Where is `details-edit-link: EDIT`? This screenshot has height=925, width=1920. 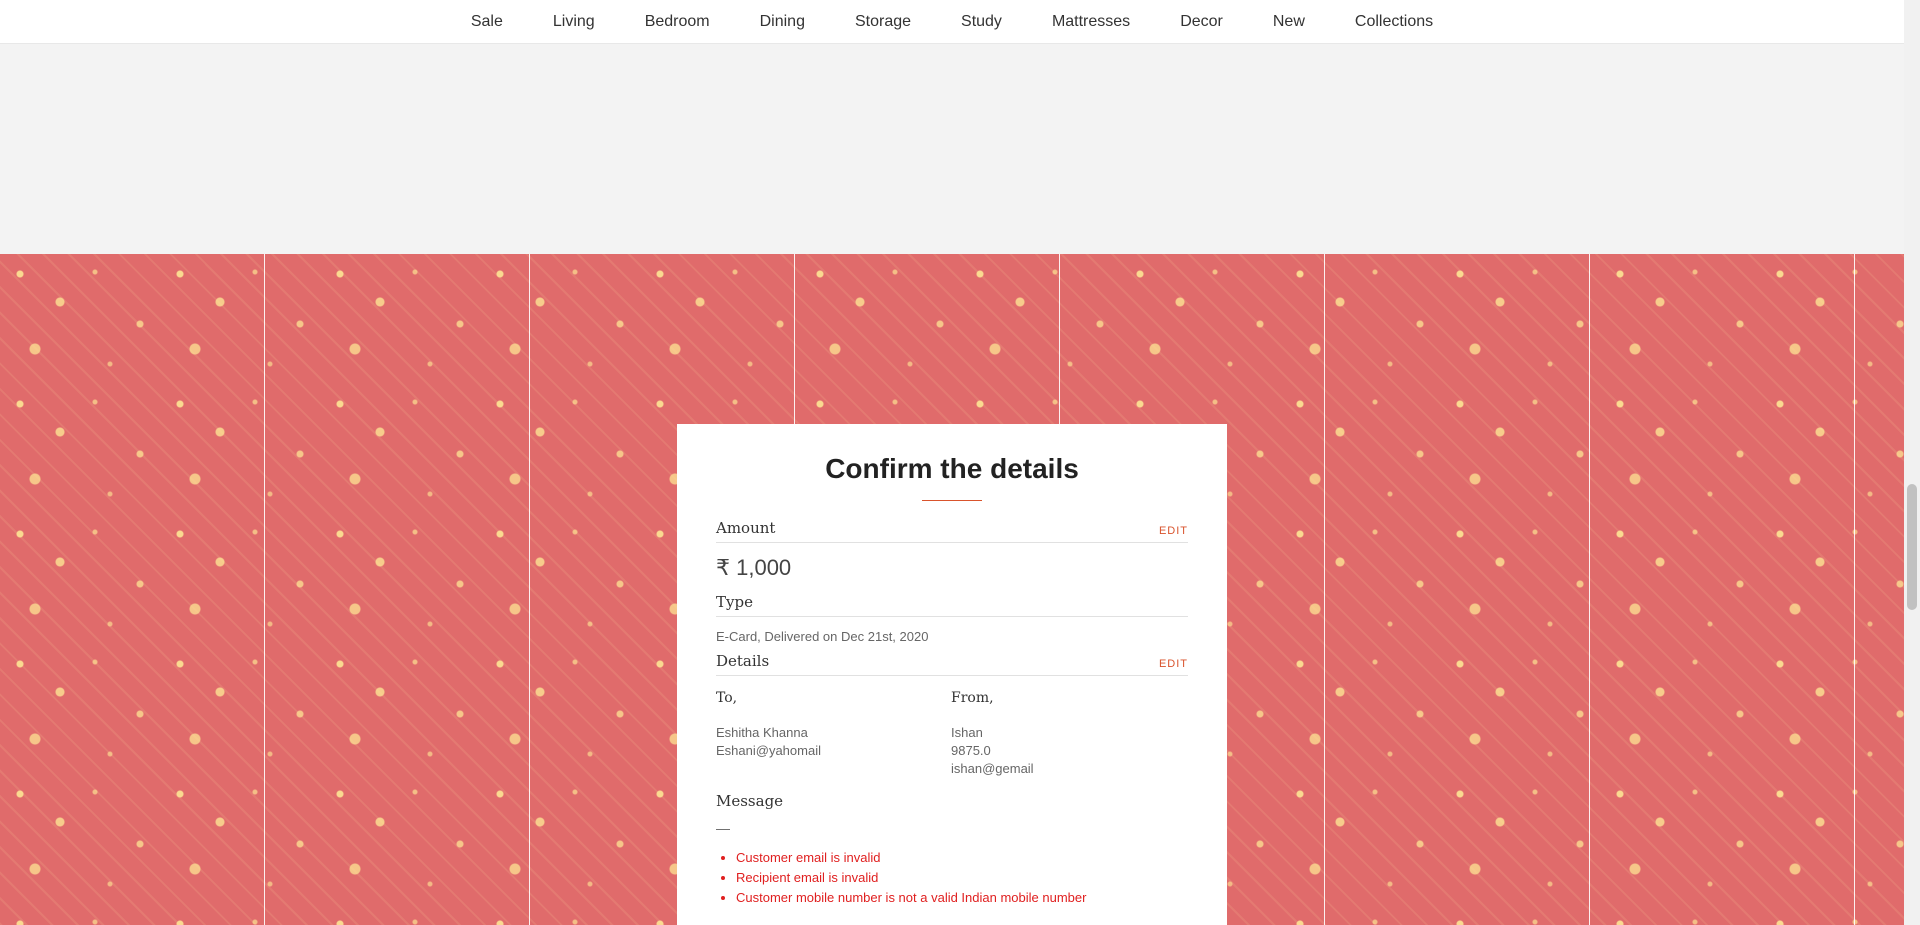 details-edit-link: EDIT is located at coordinates (1173, 664).